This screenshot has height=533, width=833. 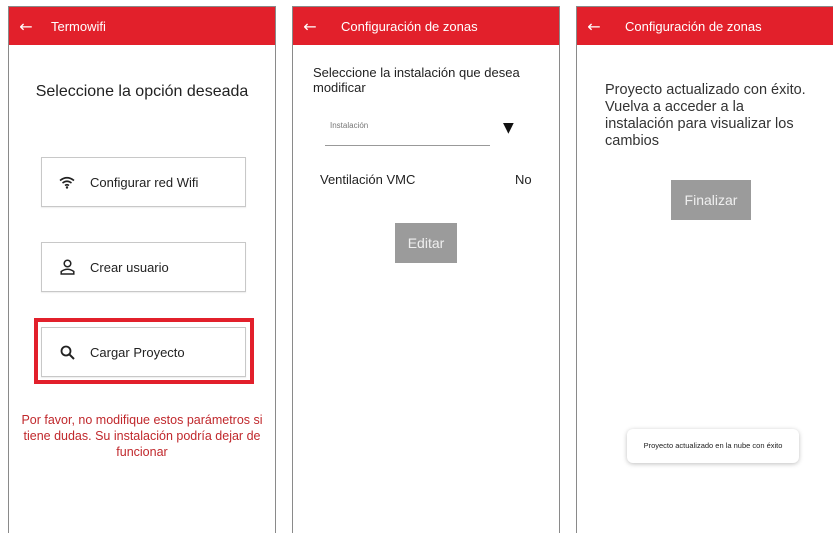 I want to click on finish-button: Finalizar, so click(x=711, y=200).